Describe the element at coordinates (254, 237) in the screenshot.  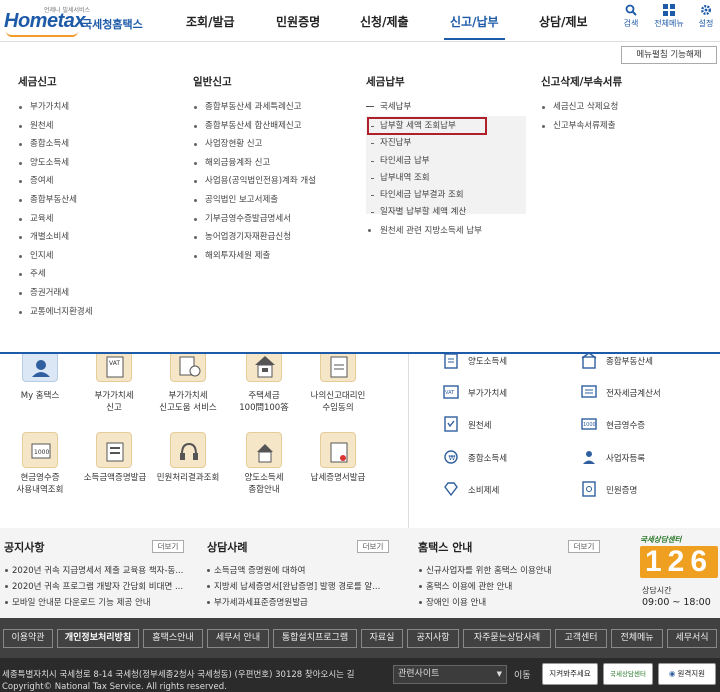
I see `menu-item: 농어업경기자재환급신청` at that location.